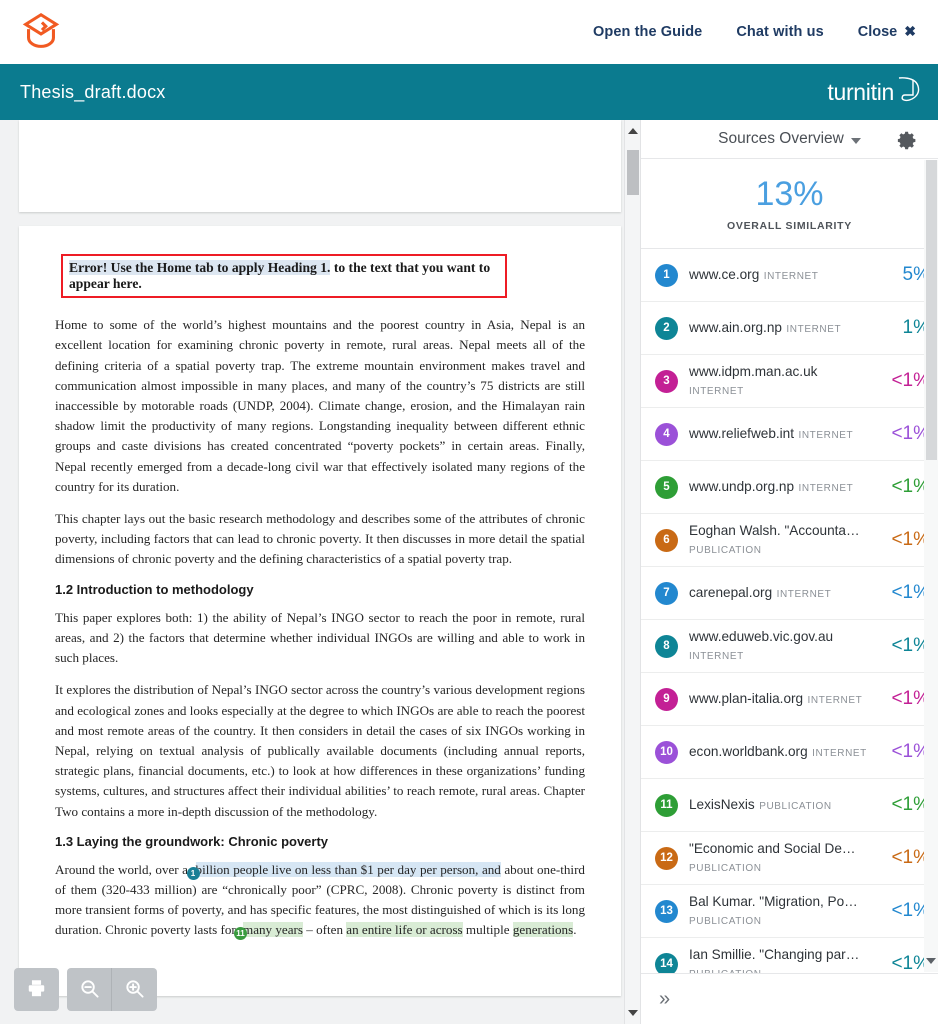 The height and width of the screenshot is (1024, 938). What do you see at coordinates (666, 752) in the screenshot?
I see `source-badge: 10` at bounding box center [666, 752].